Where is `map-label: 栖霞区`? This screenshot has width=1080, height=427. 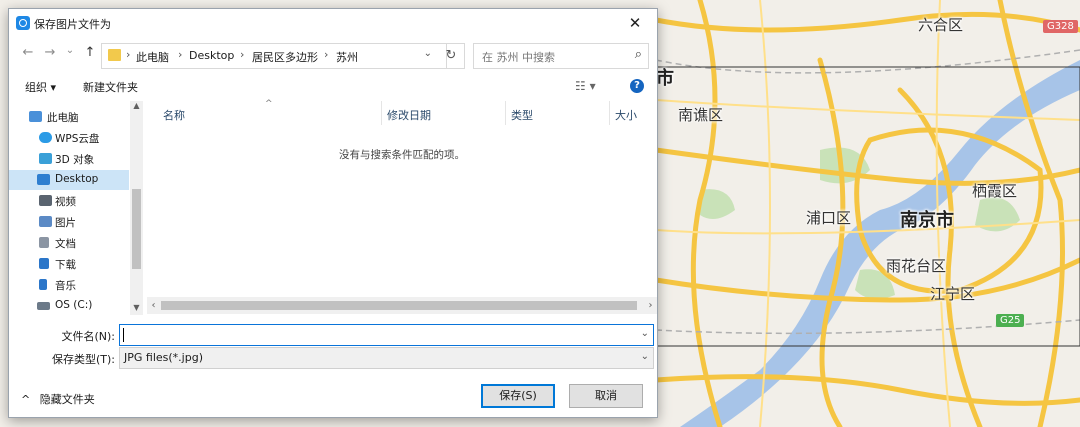
map-label: 栖霞区 is located at coordinates (995, 191).